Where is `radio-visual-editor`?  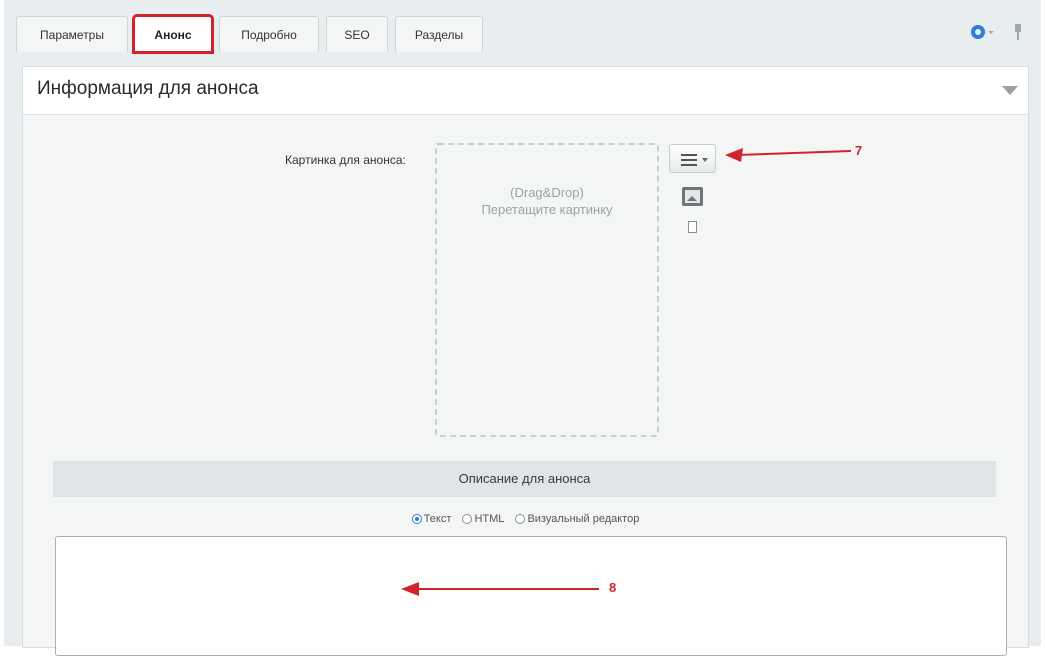
radio-visual-editor is located at coordinates (520, 519).